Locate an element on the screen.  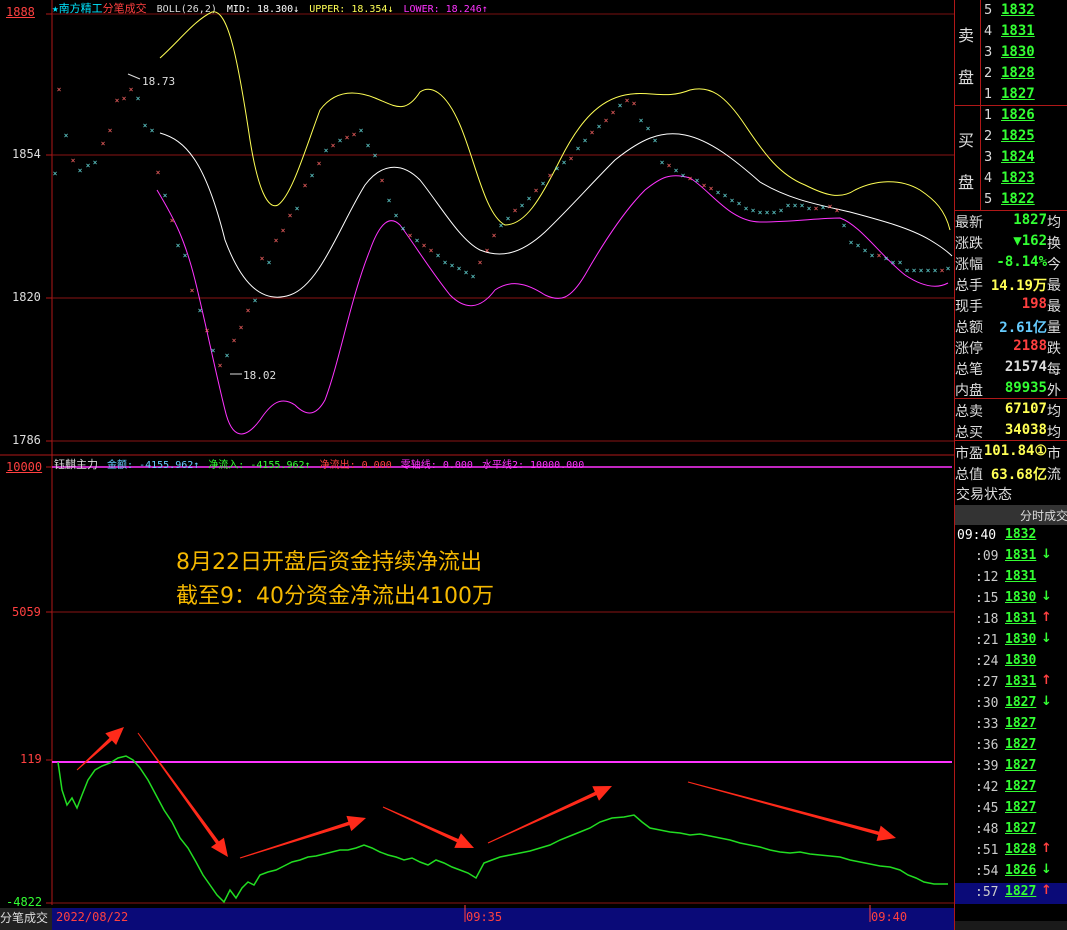
buy-row: 5 1822 is located at coordinates (1011, 200).